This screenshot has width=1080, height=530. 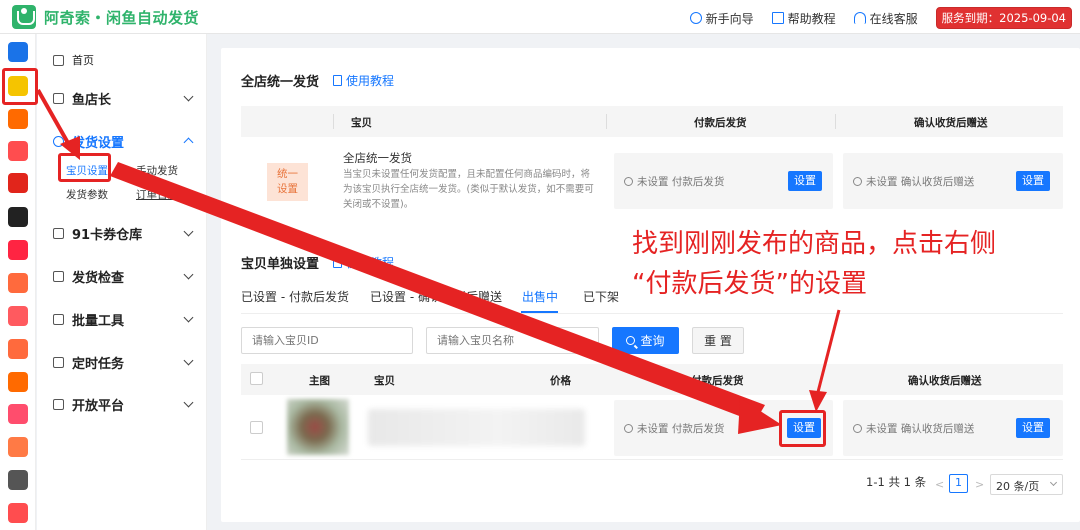 What do you see at coordinates (695, 18) in the screenshot?
I see `help-circle-icon` at bounding box center [695, 18].